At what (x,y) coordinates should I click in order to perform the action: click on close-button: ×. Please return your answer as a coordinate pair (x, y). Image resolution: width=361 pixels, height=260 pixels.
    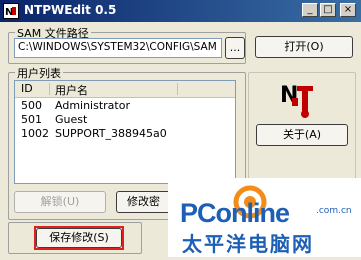
    Looking at the image, I should click on (348, 10).